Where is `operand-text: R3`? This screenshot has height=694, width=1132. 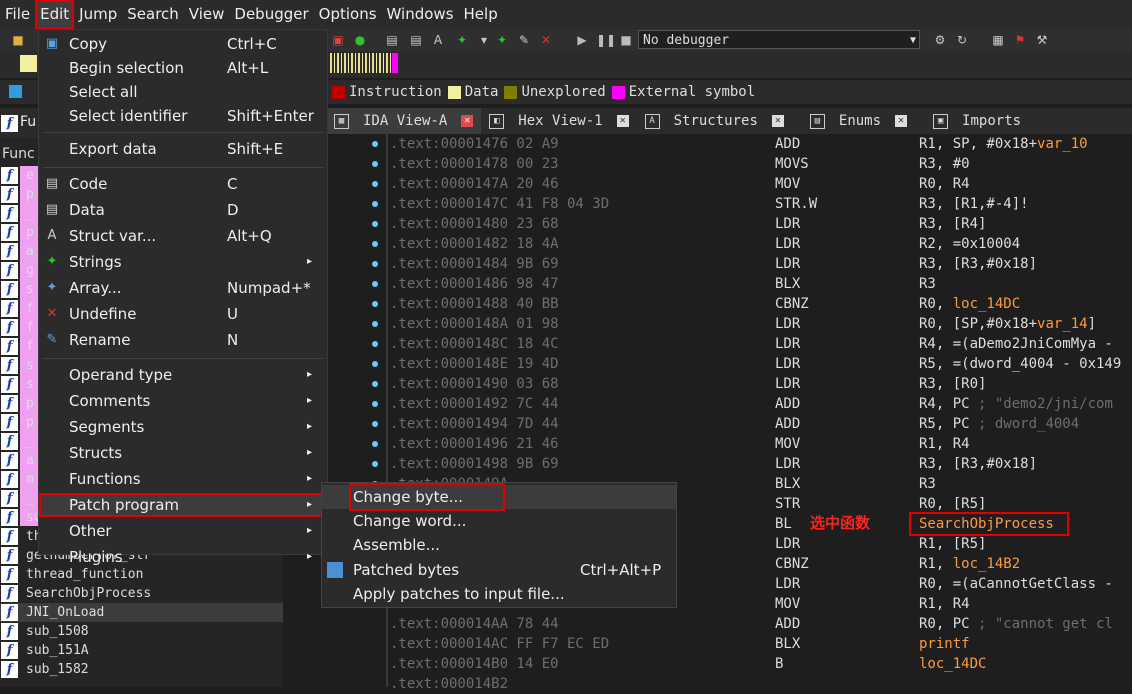
operand-text: R3 is located at coordinates (927, 284).